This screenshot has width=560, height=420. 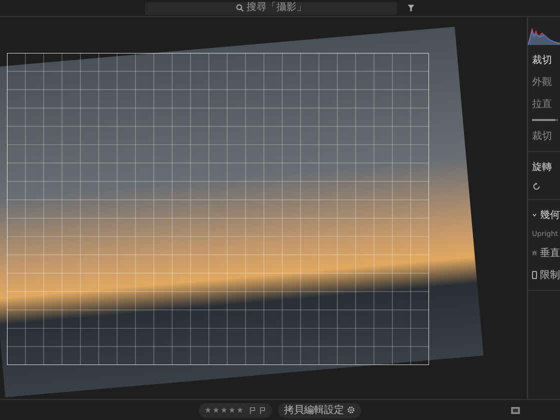 What do you see at coordinates (351, 410) in the screenshot?
I see `settings-icon` at bounding box center [351, 410].